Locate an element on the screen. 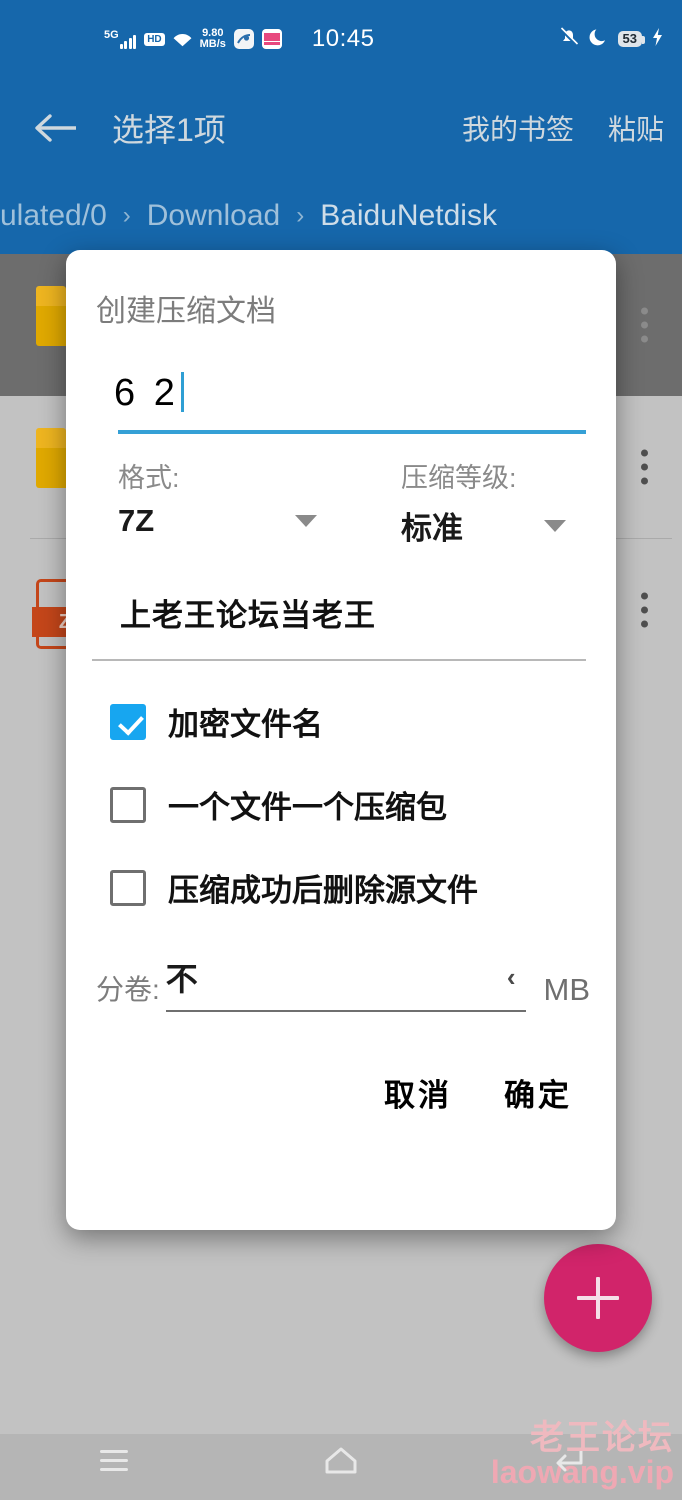  plus-icon is located at coordinates (598, 1298).